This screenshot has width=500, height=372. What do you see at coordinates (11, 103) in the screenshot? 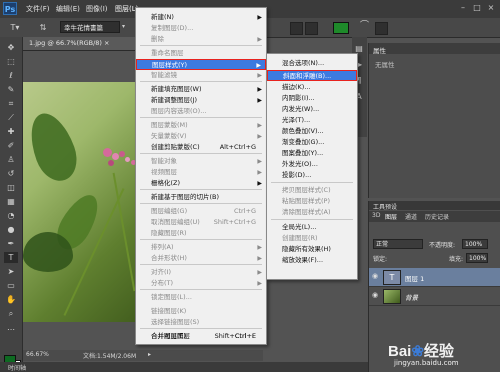
I see `crop-tool-icon: ⌗` at bounding box center [11, 103].